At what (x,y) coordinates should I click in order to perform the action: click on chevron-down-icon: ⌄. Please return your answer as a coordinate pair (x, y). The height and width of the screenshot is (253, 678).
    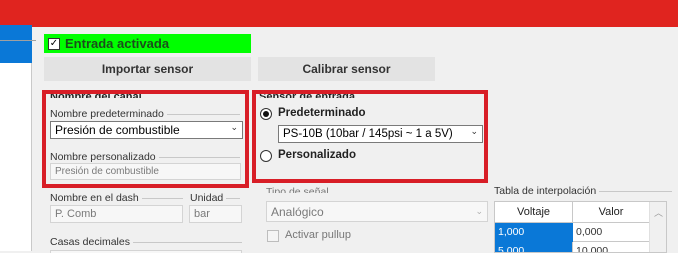
    Looking at the image, I should click on (479, 211).